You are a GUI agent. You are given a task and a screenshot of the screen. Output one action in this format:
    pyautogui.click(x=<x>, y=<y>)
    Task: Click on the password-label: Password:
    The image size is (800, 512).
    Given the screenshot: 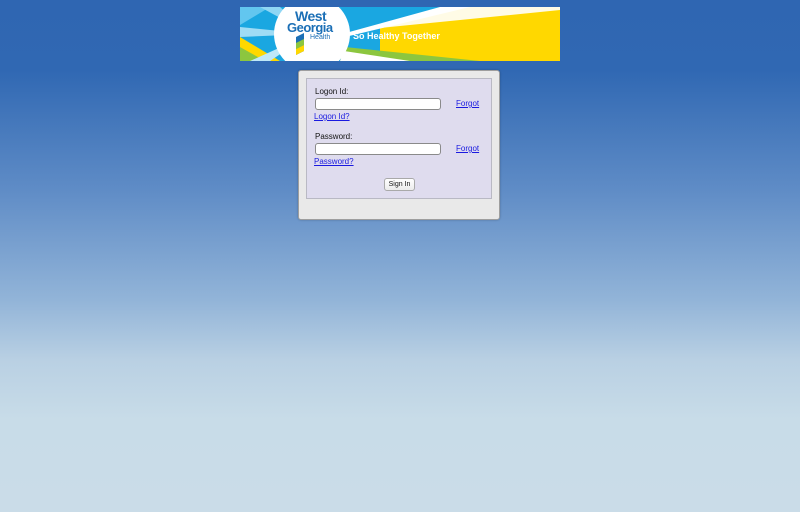 What is the action you would take?
    pyautogui.click(x=334, y=136)
    